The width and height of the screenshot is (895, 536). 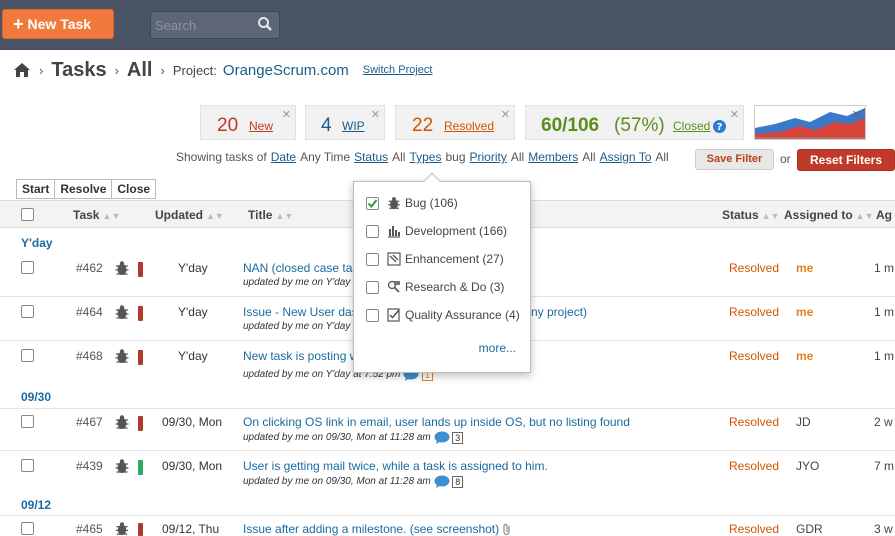 What do you see at coordinates (425, 157) in the screenshot?
I see `filter-types-link: Types` at bounding box center [425, 157].